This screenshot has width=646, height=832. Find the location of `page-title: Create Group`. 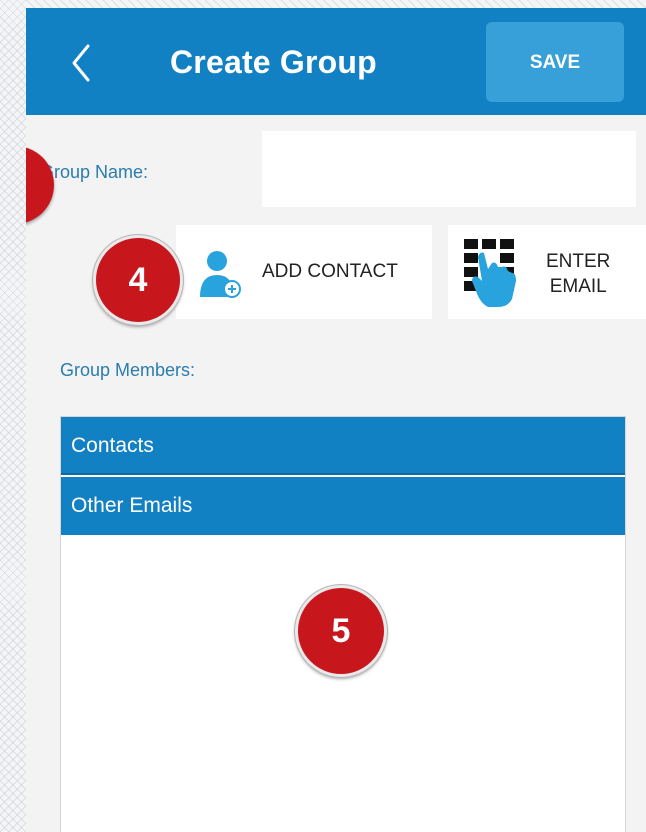

page-title: Create Group is located at coordinates (273, 62).